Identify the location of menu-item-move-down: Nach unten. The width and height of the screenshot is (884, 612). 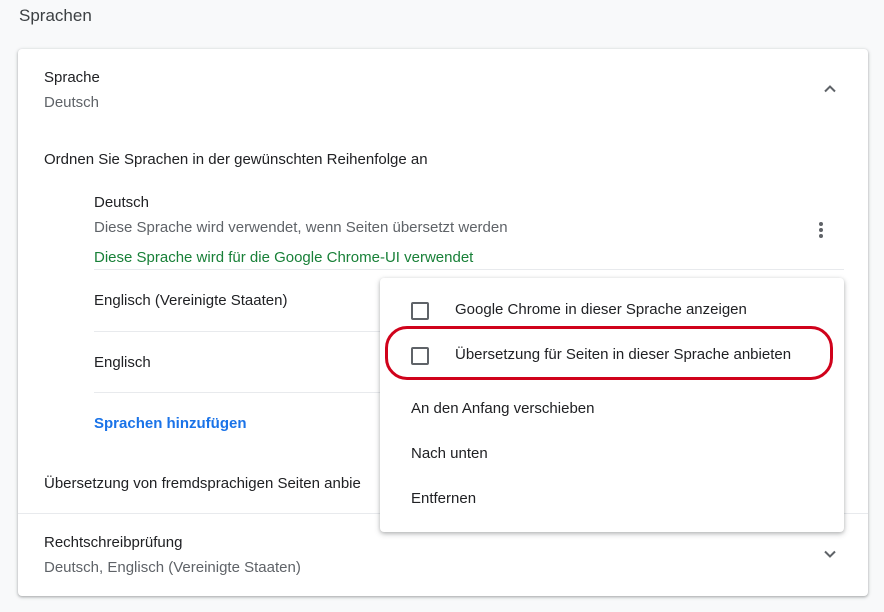
(449, 453).